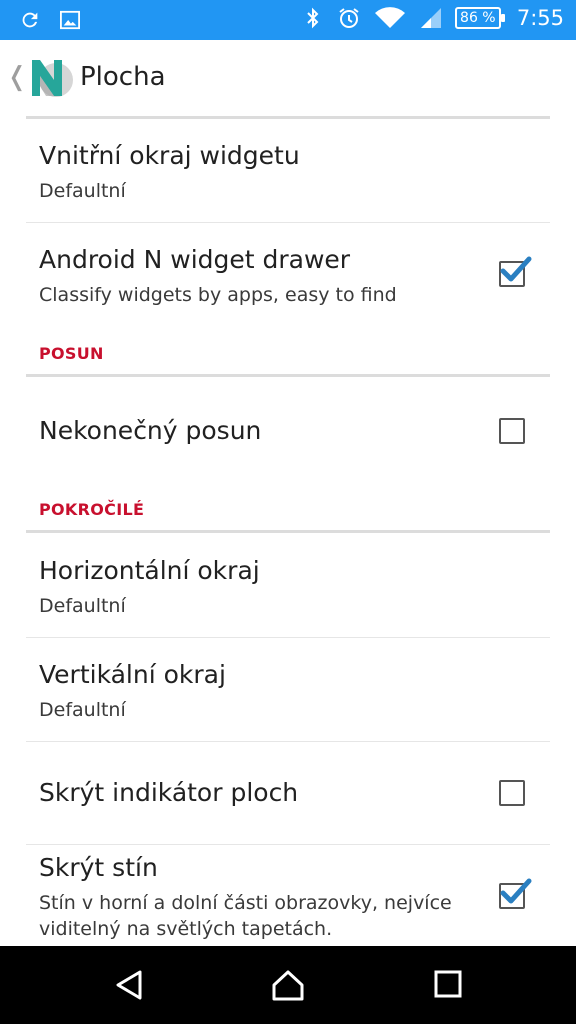 This screenshot has width=576, height=1024. What do you see at coordinates (123, 77) in the screenshot?
I see `app-title: Plocha` at bounding box center [123, 77].